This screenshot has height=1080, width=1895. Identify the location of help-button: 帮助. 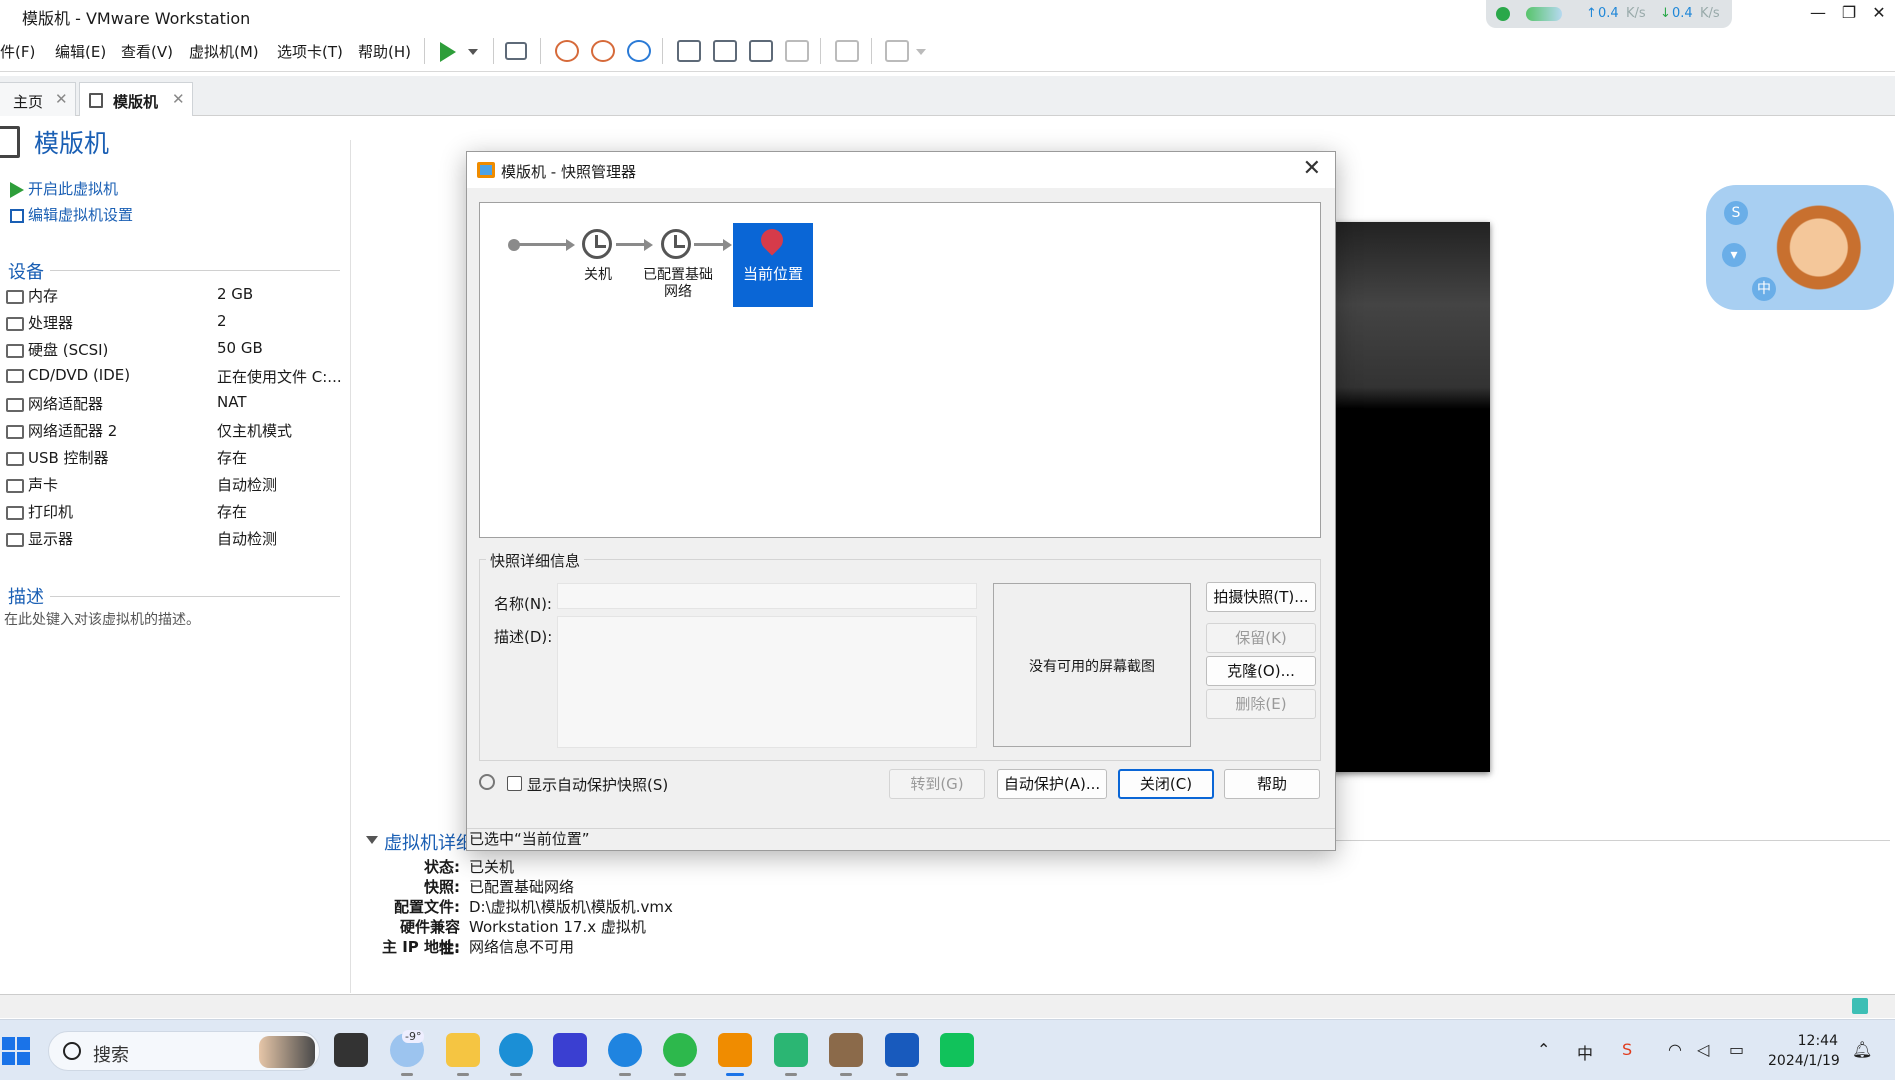
(1272, 784).